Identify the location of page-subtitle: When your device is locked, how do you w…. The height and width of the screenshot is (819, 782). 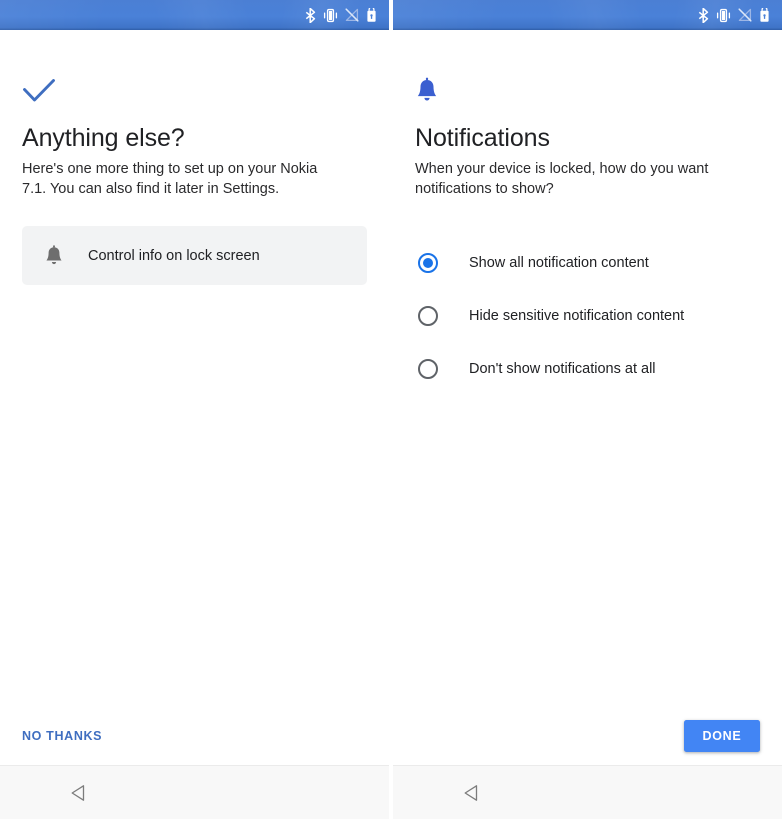
(562, 179).